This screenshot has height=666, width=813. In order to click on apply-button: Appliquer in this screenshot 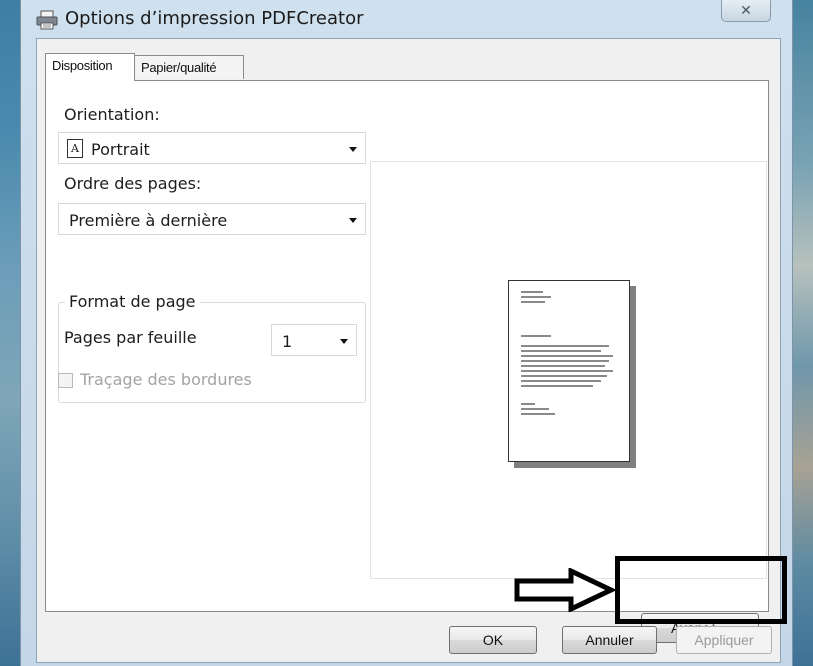, I will do `click(724, 640)`.